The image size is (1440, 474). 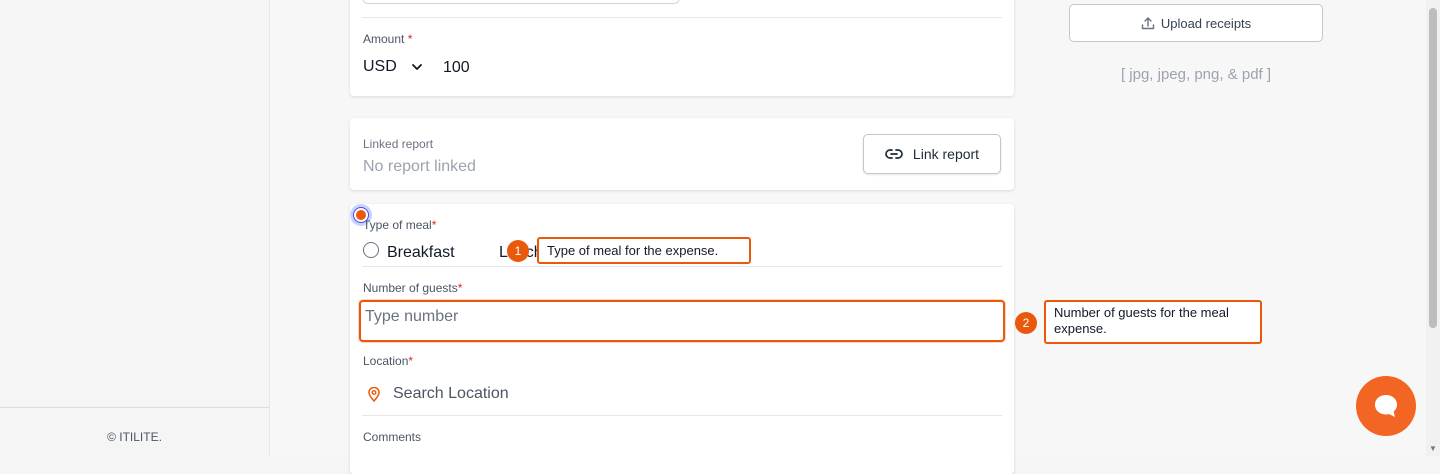 I want to click on chat-widget-button, so click(x=1386, y=406).